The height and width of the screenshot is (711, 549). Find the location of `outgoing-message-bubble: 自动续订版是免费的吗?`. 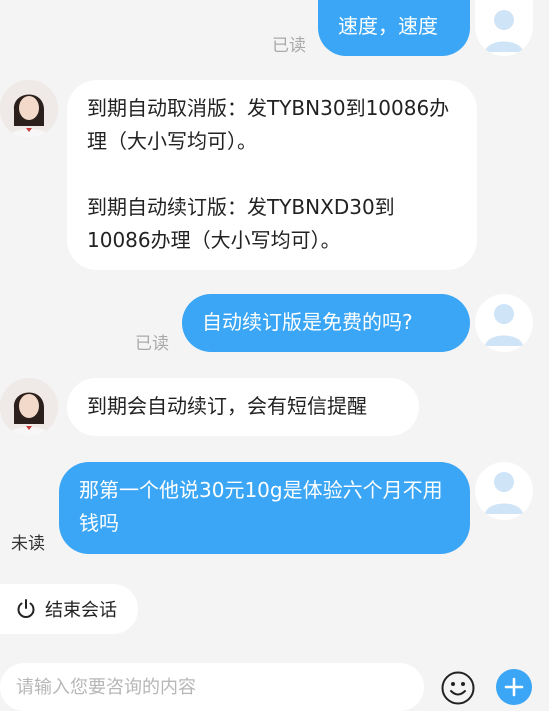

outgoing-message-bubble: 自动续订版是免费的吗? is located at coordinates (326, 323).